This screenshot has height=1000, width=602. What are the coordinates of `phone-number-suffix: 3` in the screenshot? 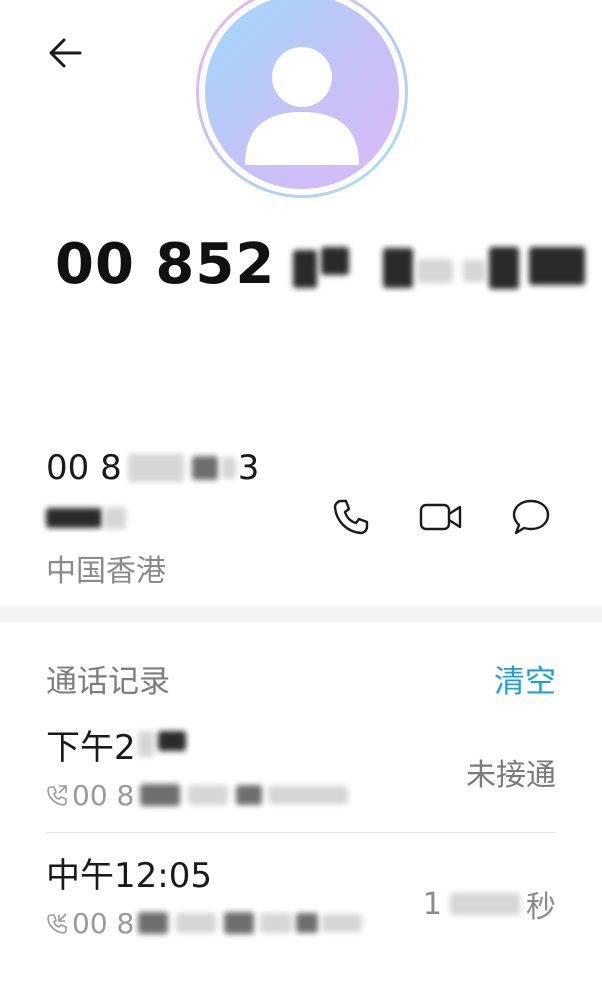 It's located at (248, 468).